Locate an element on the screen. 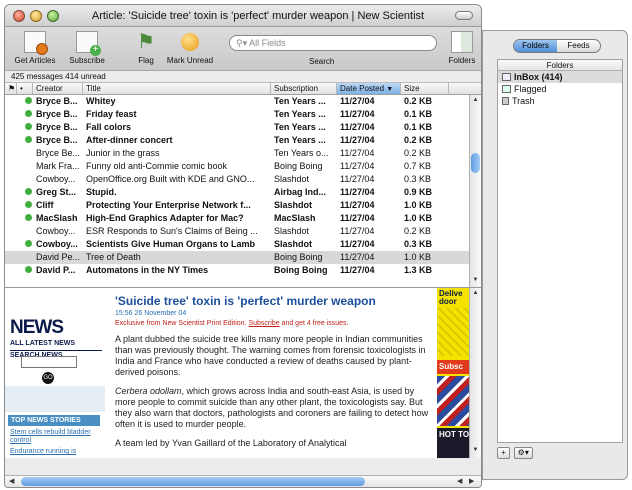  size-cell: 1.0 KB is located at coordinates (418, 205).